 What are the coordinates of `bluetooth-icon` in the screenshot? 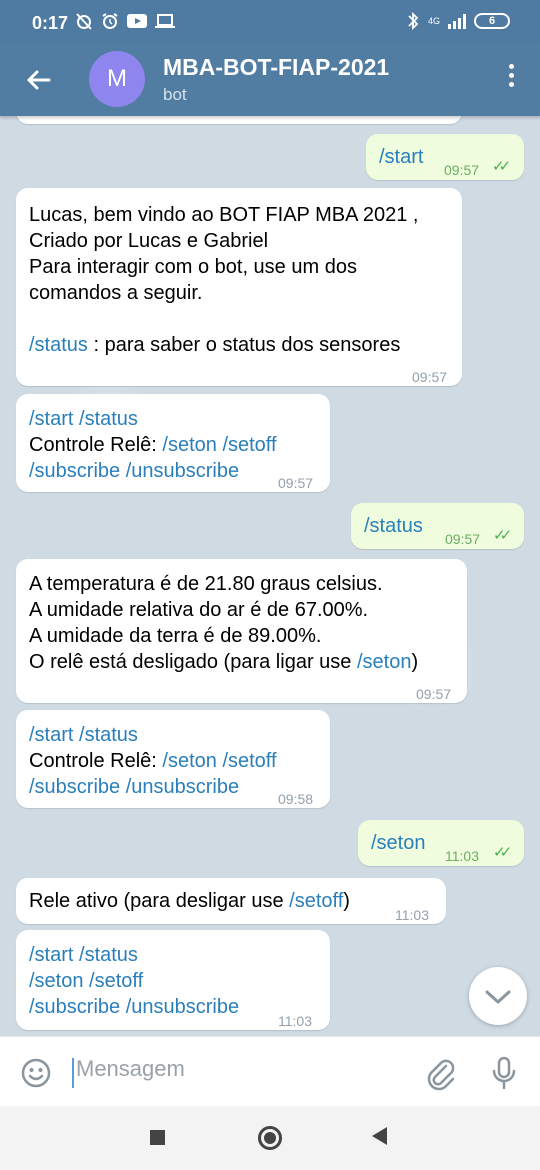 It's located at (413, 21).